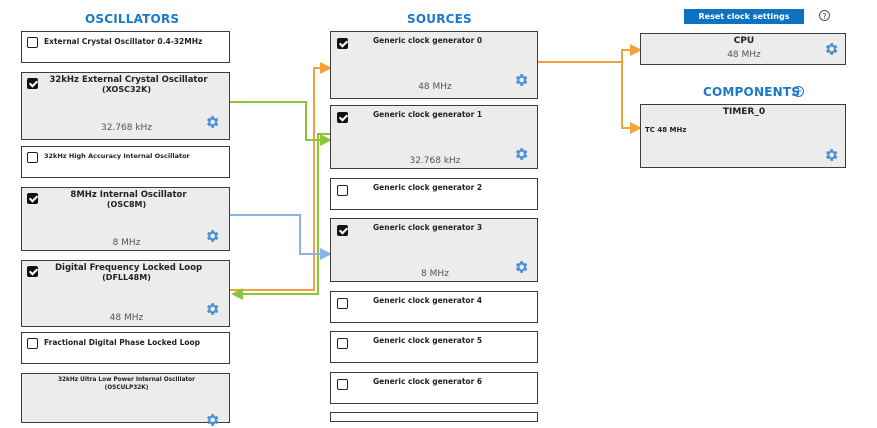 The height and width of the screenshot is (428, 877). What do you see at coordinates (128, 80) in the screenshot?
I see `oscillator-name: 32kHz External Crystal Oscillator` at bounding box center [128, 80].